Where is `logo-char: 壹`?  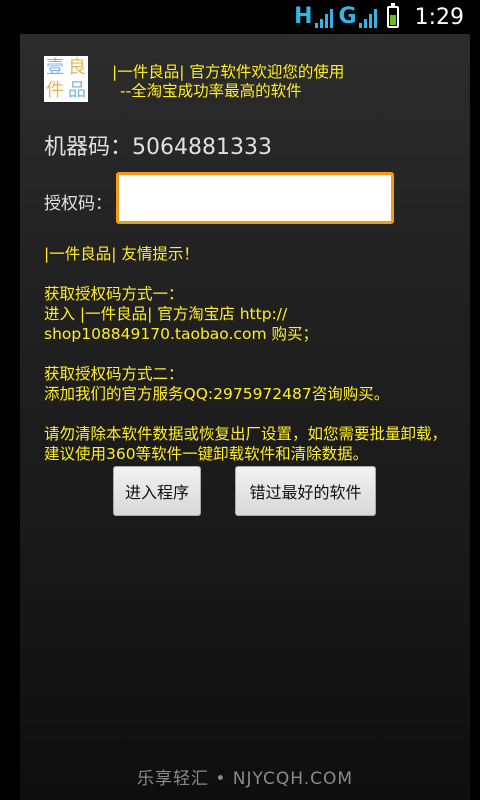
logo-char: 壹 is located at coordinates (55, 67).